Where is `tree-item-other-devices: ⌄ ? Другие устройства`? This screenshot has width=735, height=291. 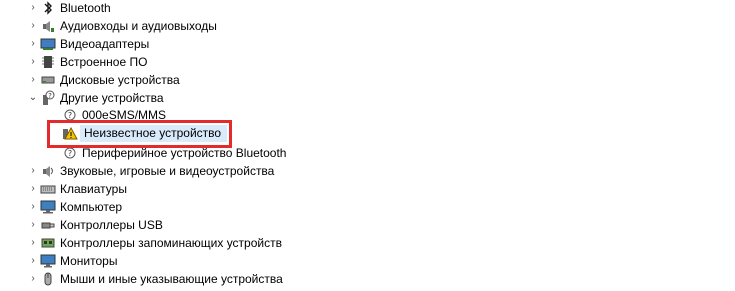 tree-item-other-devices: ⌄ ? Другие устройства is located at coordinates (95, 98).